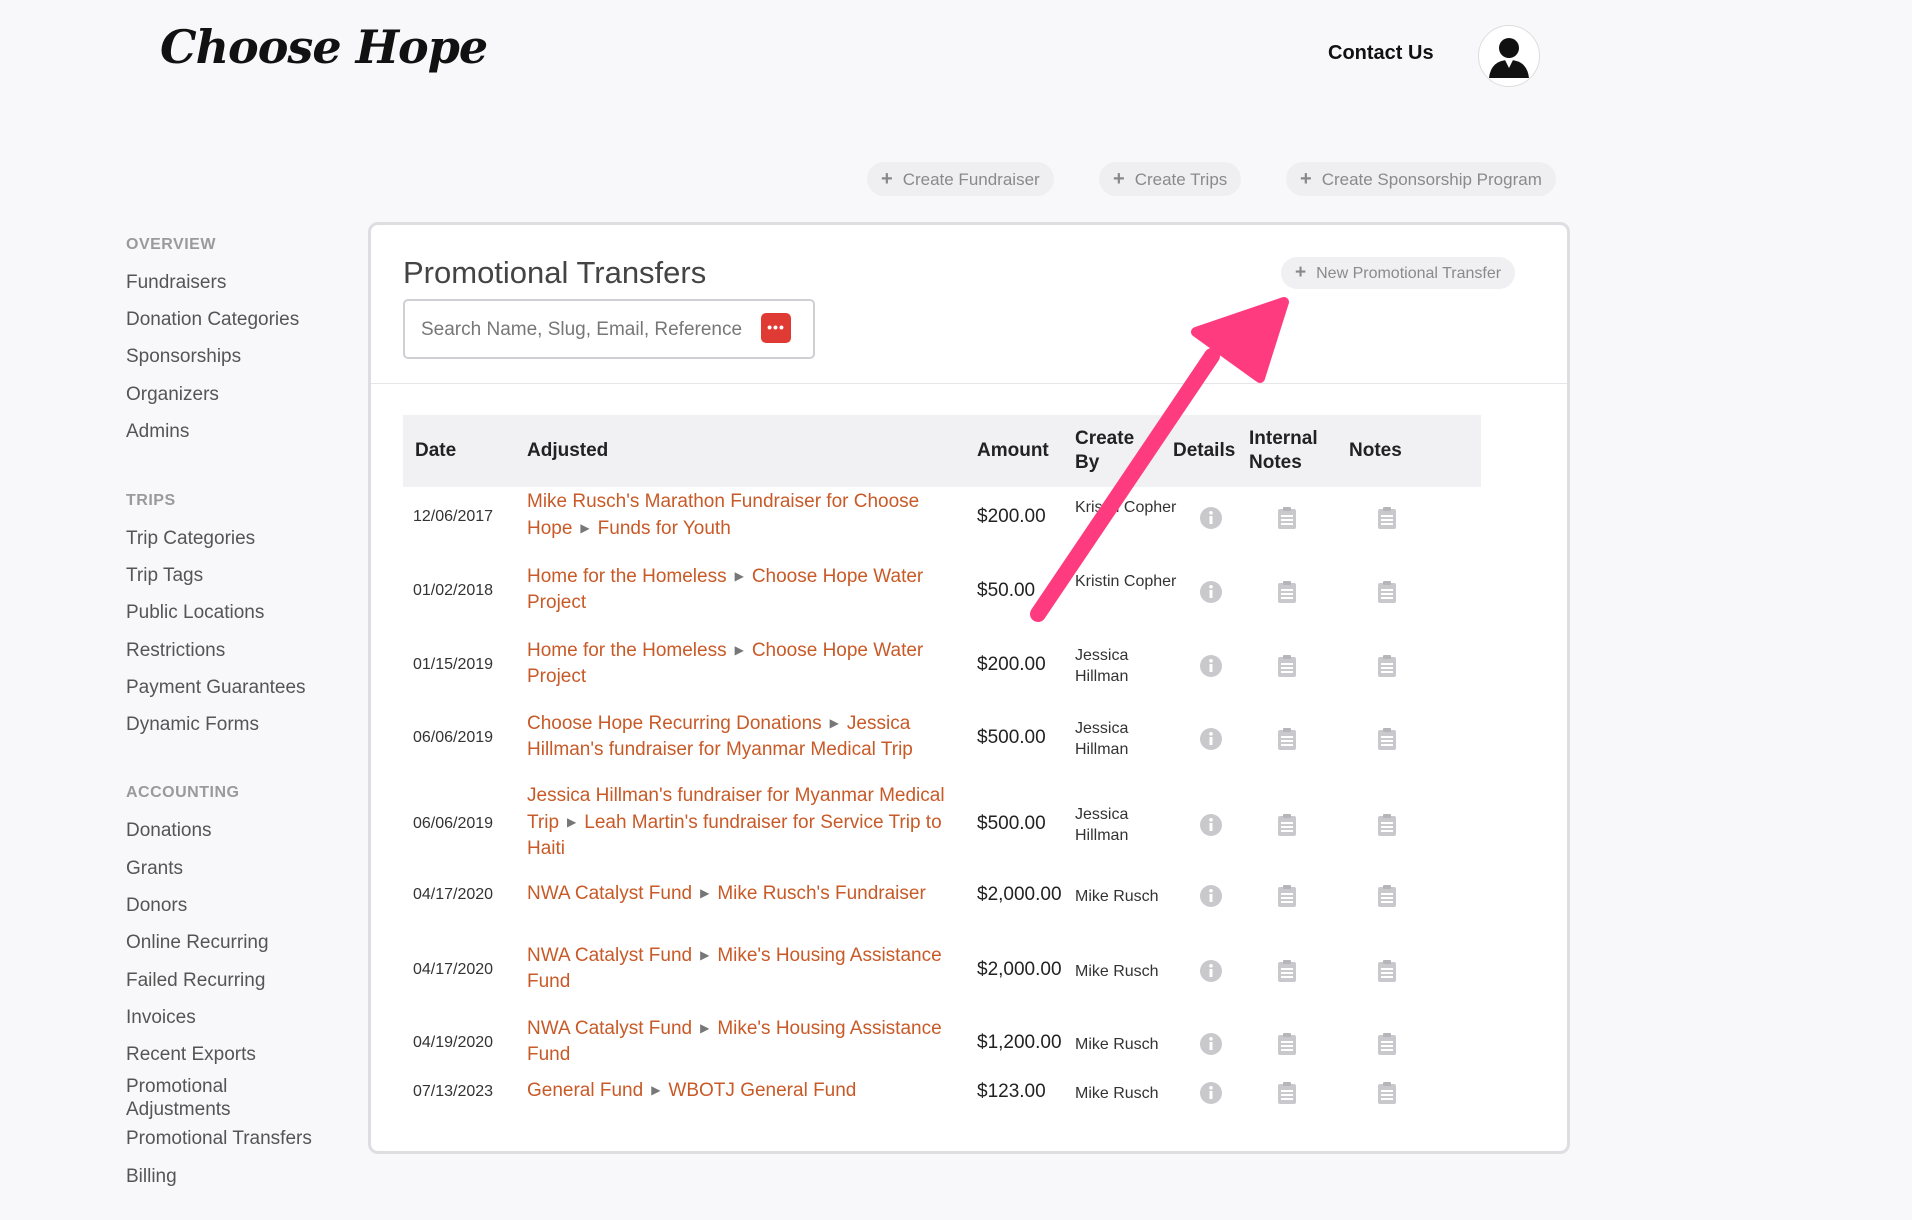 Image resolution: width=1912 pixels, height=1220 pixels. What do you see at coordinates (1289, 451) in the screenshot?
I see `column-header-internal-notes: Internal Notes` at bounding box center [1289, 451].